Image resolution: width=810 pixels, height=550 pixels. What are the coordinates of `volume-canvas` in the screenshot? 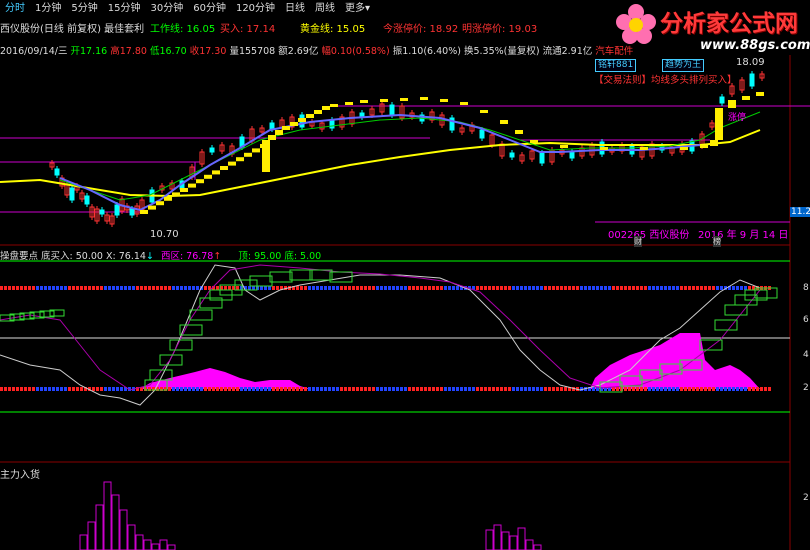 It's located at (310, 515).